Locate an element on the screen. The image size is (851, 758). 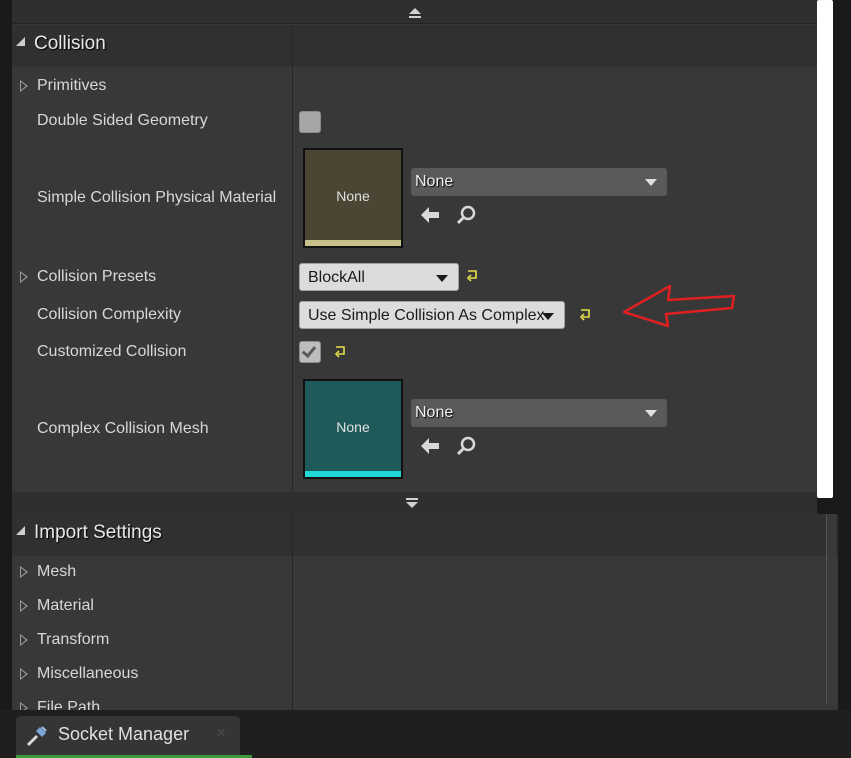
close-icon: ✕ is located at coordinates (221, 733).